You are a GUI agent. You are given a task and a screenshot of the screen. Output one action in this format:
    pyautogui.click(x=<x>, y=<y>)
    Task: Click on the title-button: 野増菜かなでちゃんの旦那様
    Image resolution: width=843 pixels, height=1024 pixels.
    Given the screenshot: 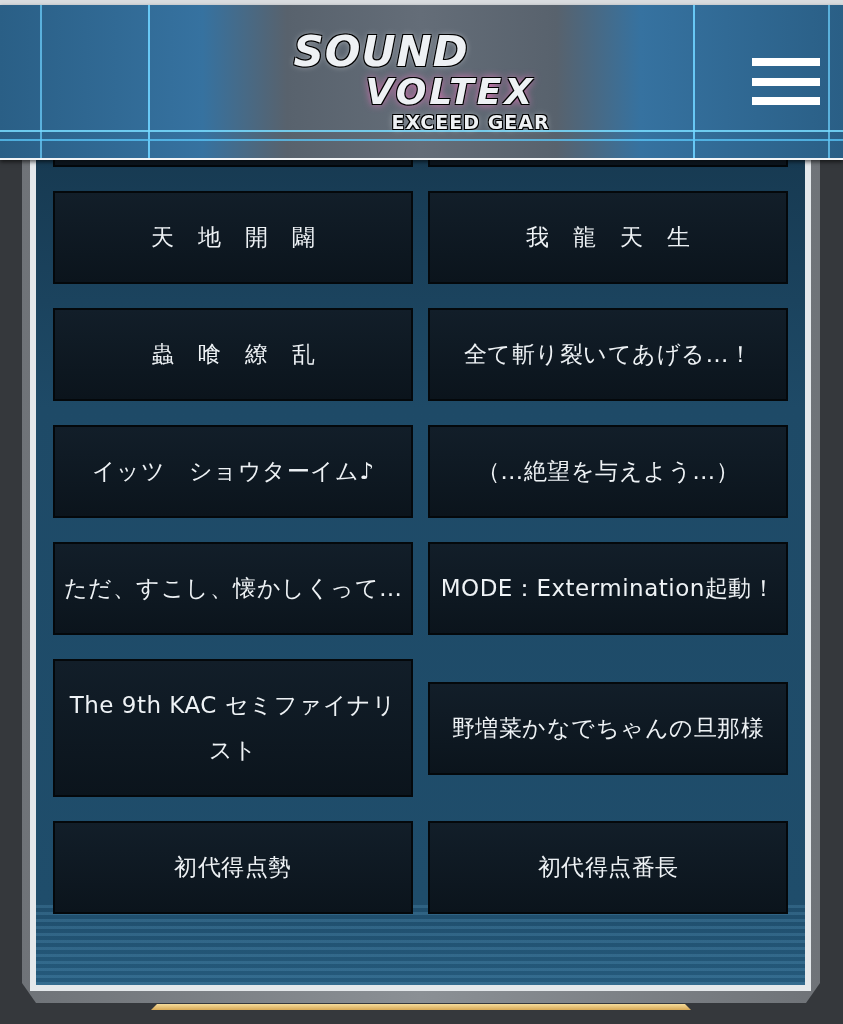 What is the action you would take?
    pyautogui.click(x=608, y=728)
    